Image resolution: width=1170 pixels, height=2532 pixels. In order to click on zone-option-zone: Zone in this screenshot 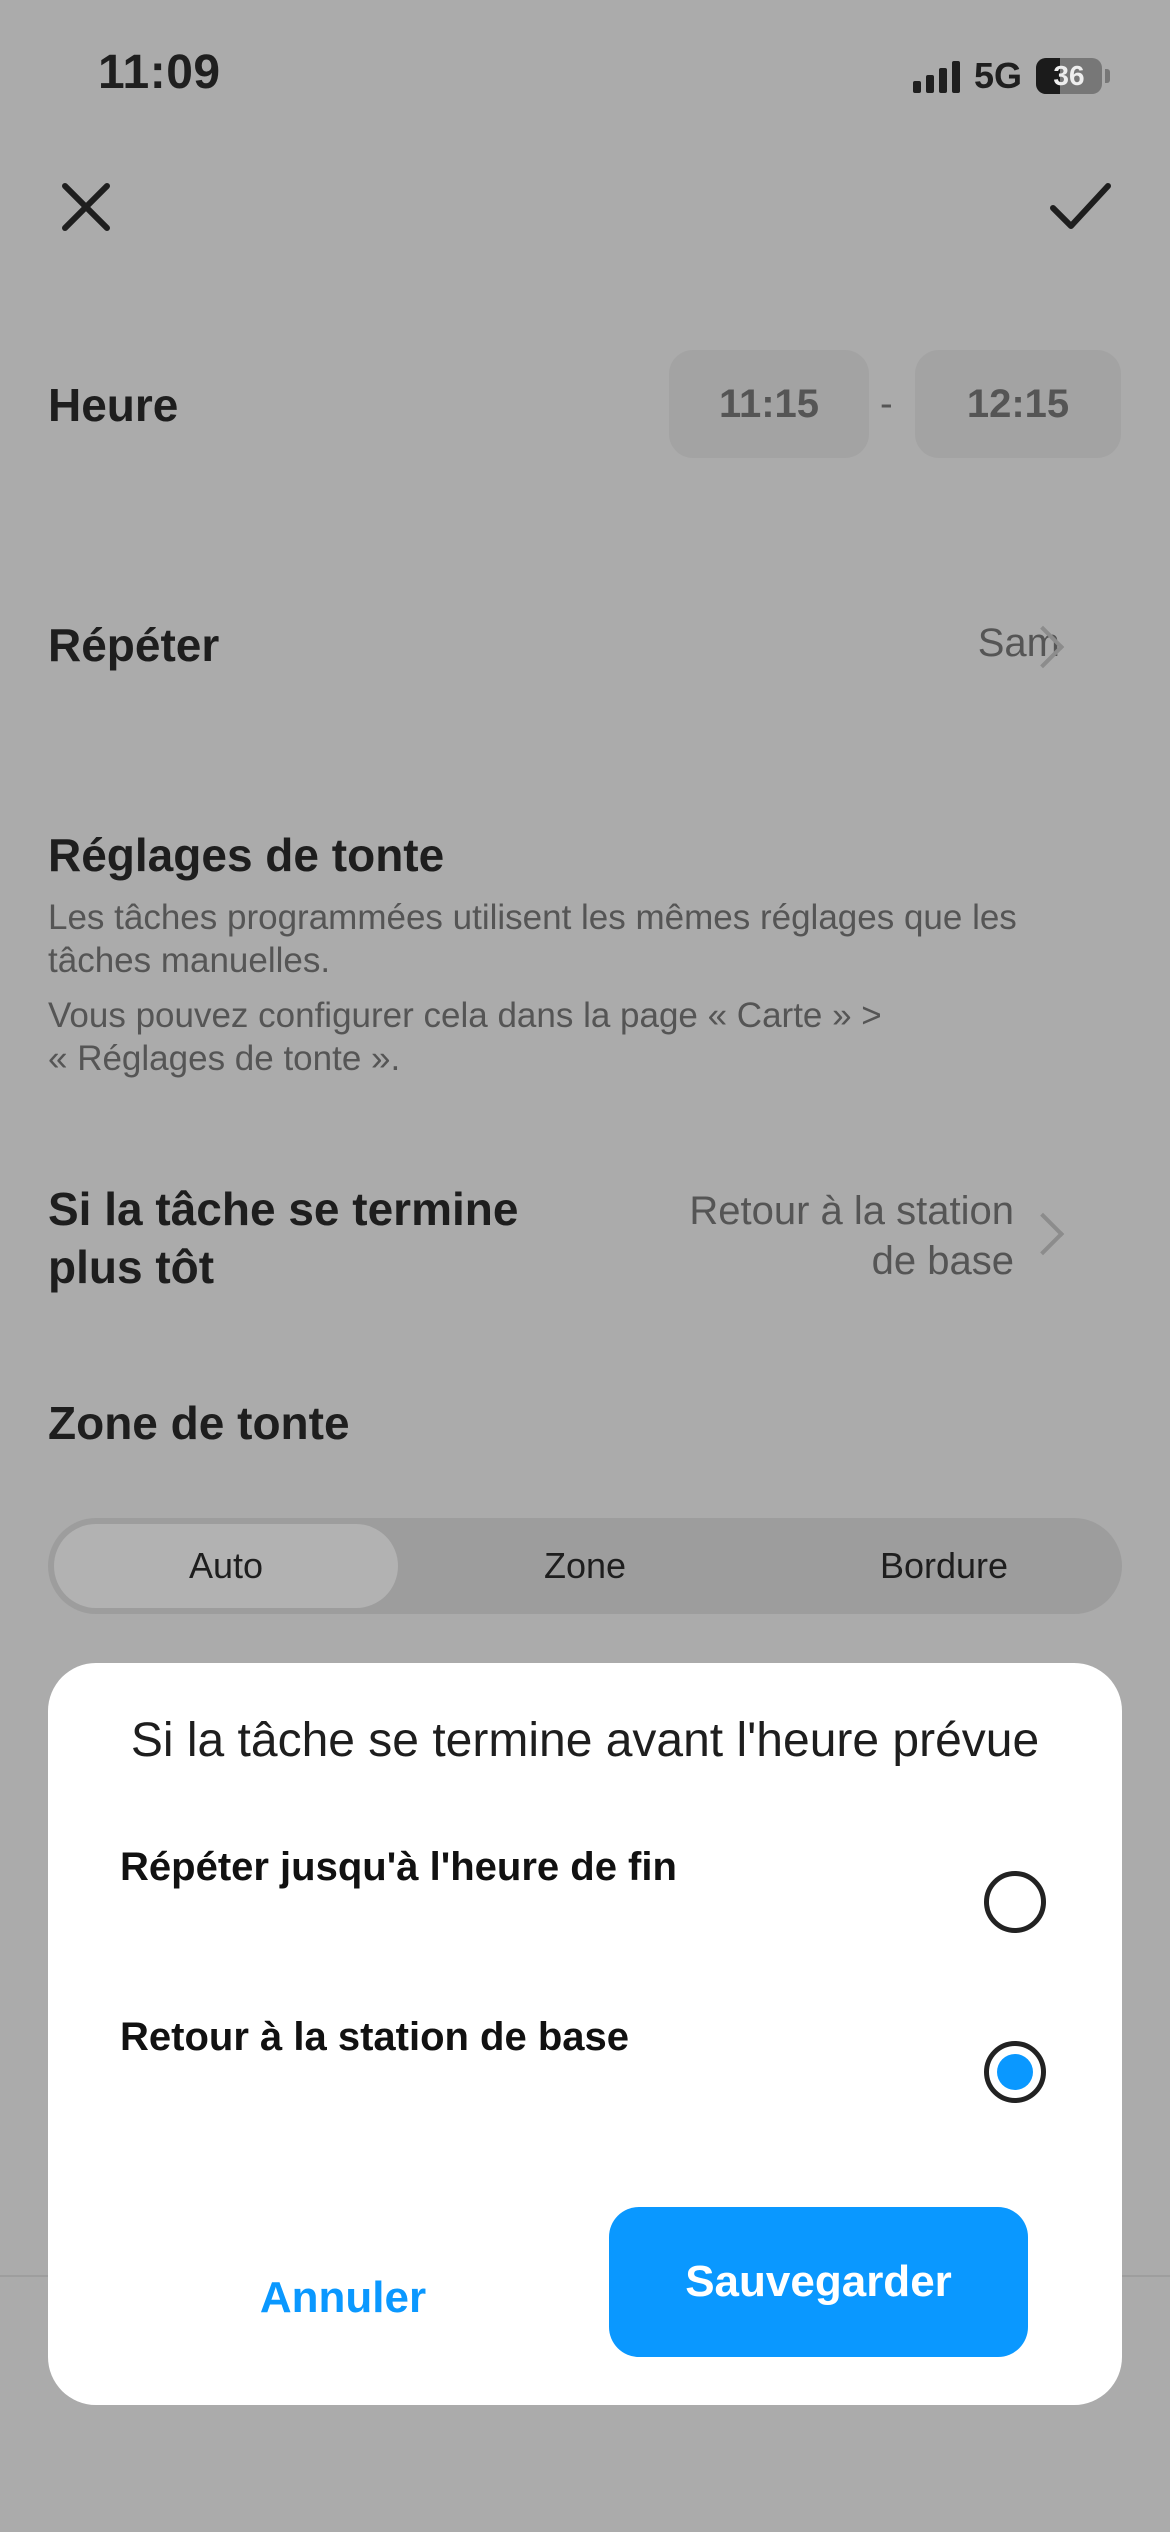, I will do `click(585, 1566)`.